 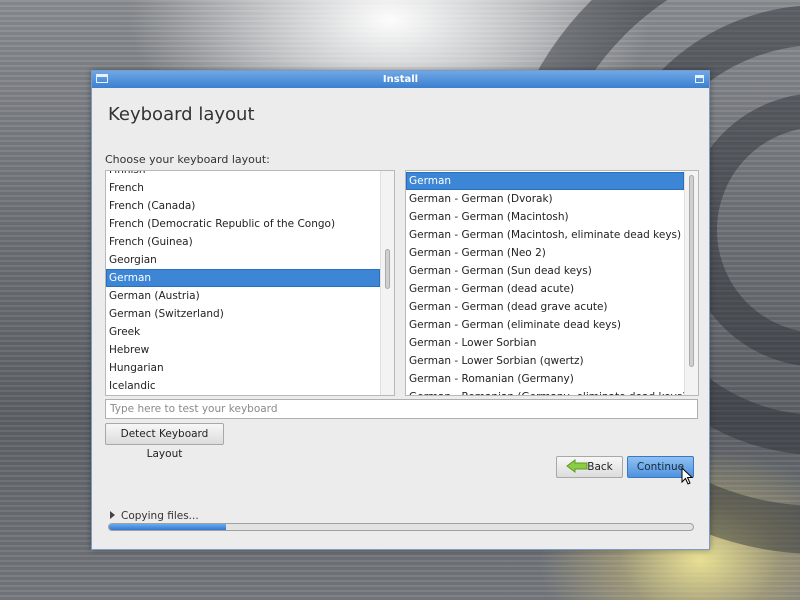 I want to click on variant-list-item: German - Lower Sorbian, so click(x=545, y=343).